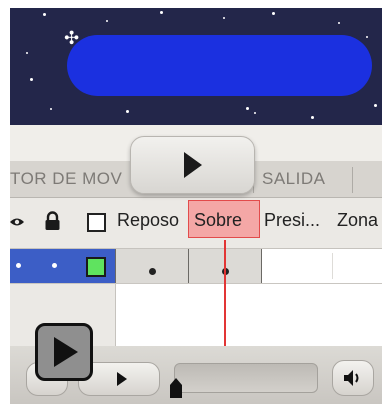 Image resolution: width=382 pixels, height=404 pixels. What do you see at coordinates (332, 266) in the screenshot?
I see `cell-divider` at bounding box center [332, 266].